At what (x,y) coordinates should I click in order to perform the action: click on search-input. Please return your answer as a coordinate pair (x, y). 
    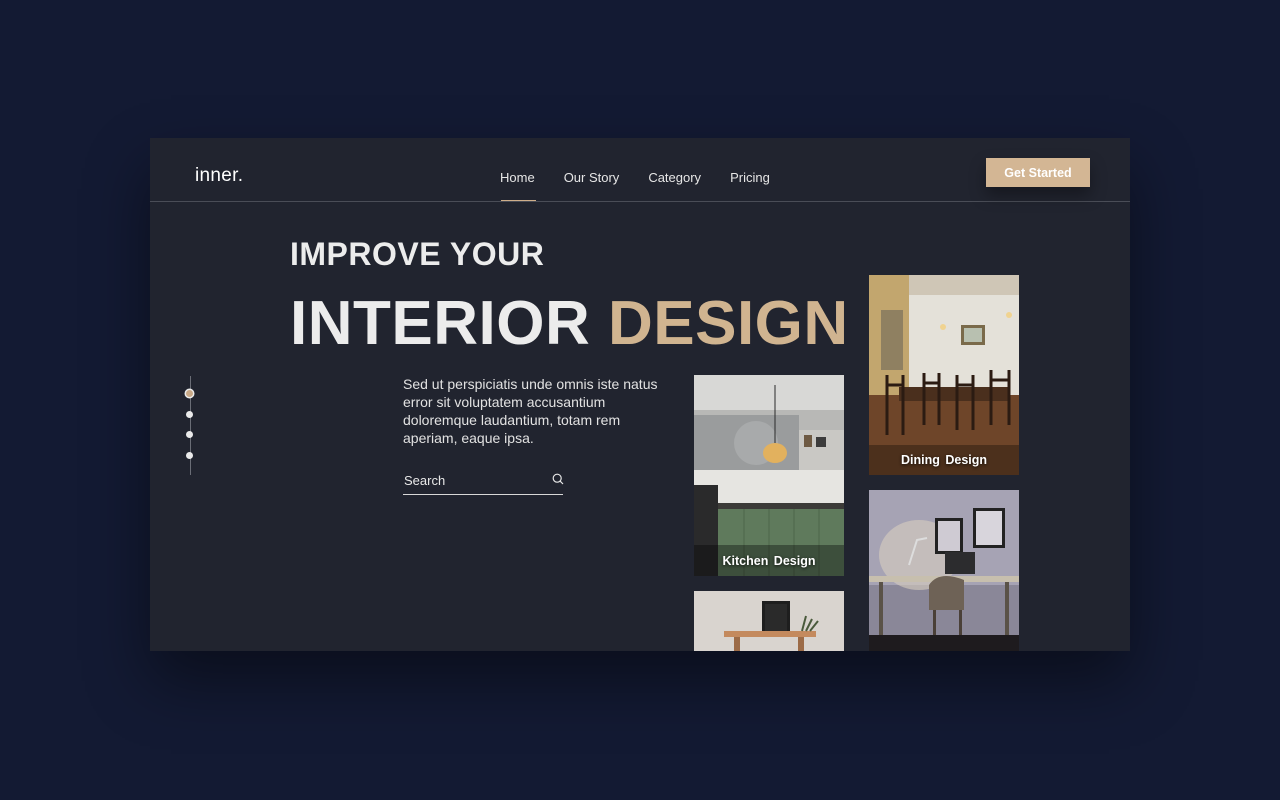
    Looking at the image, I should click on (474, 480).